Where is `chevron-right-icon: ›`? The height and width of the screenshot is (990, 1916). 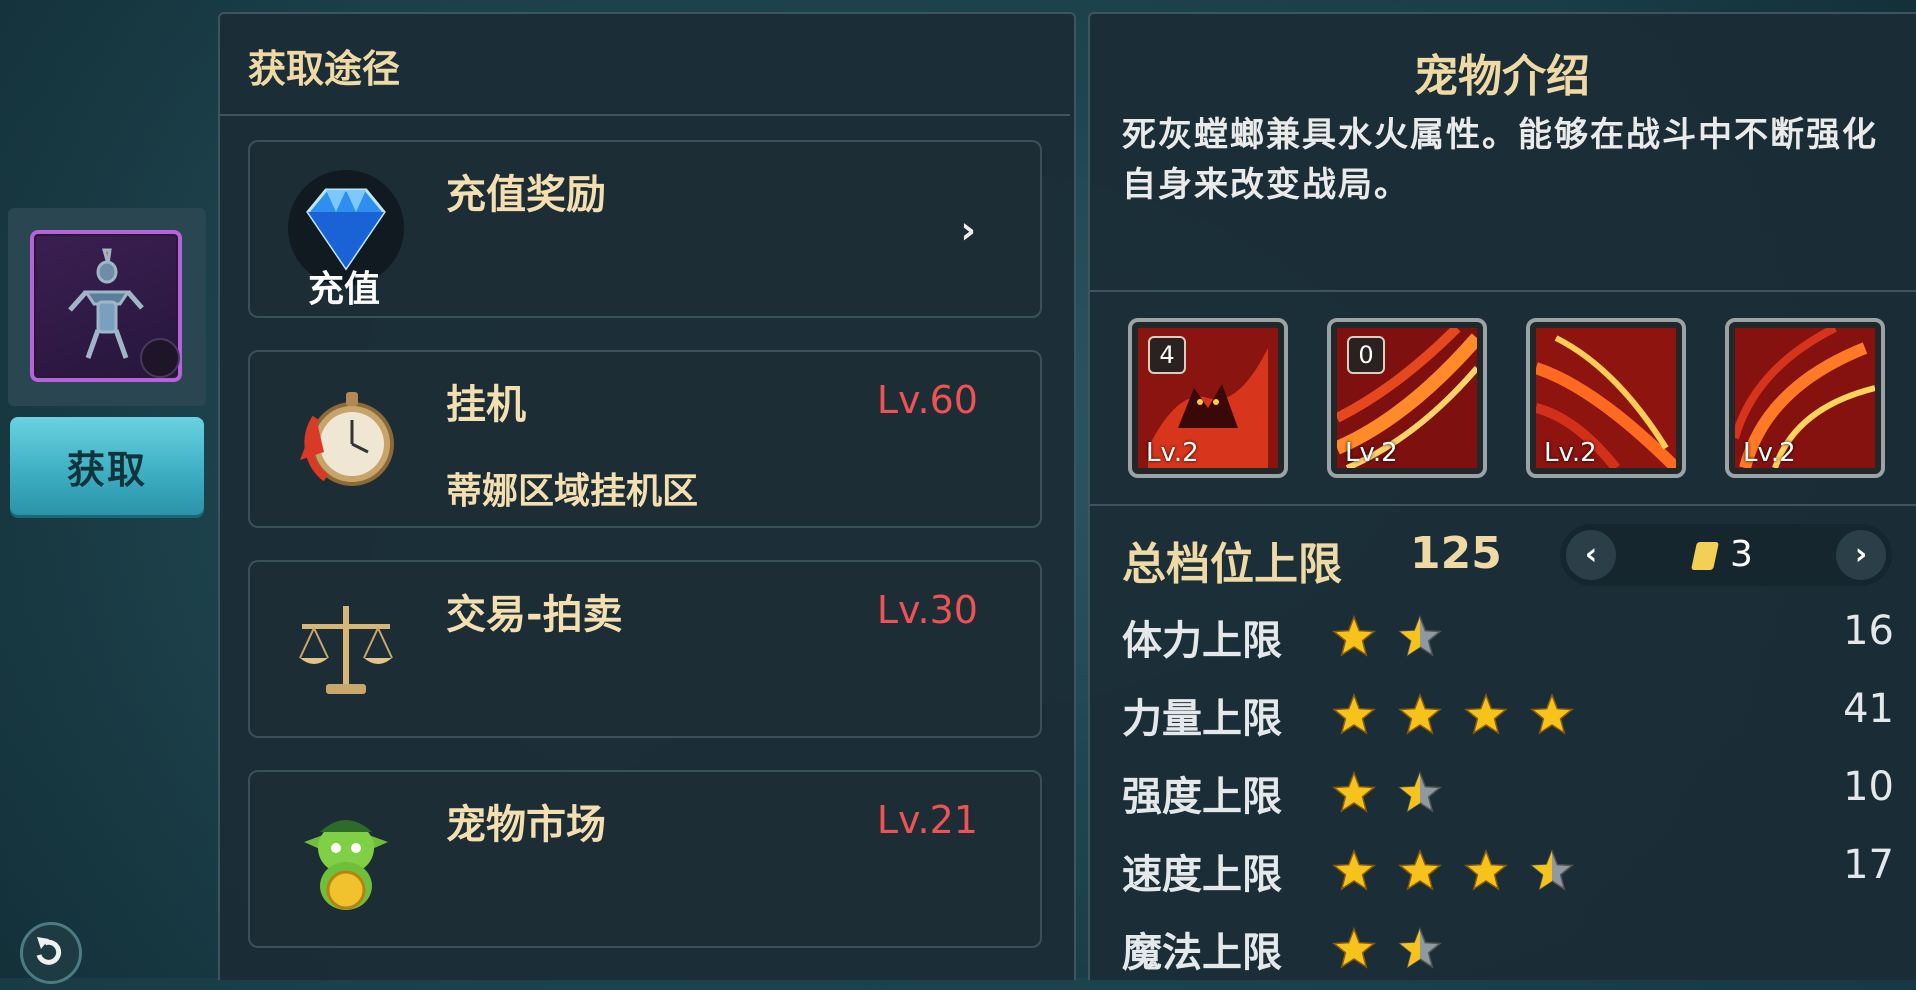 chevron-right-icon: › is located at coordinates (968, 230).